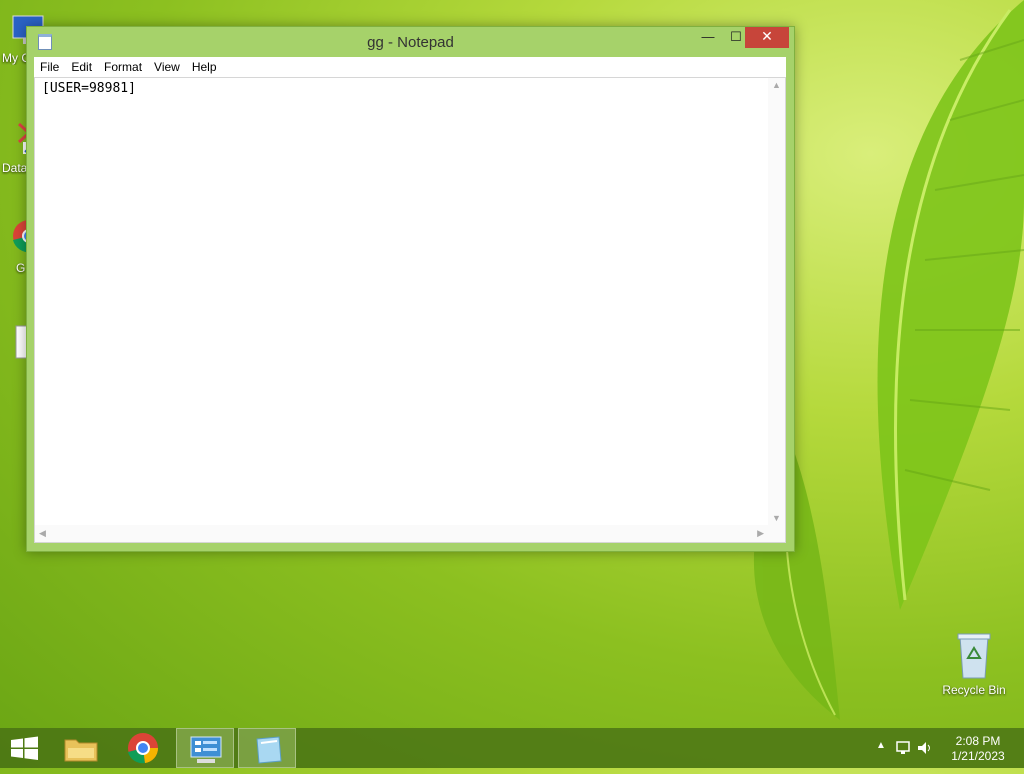 This screenshot has height=774, width=1024. I want to click on window-title: gg - Notepad, so click(410, 42).